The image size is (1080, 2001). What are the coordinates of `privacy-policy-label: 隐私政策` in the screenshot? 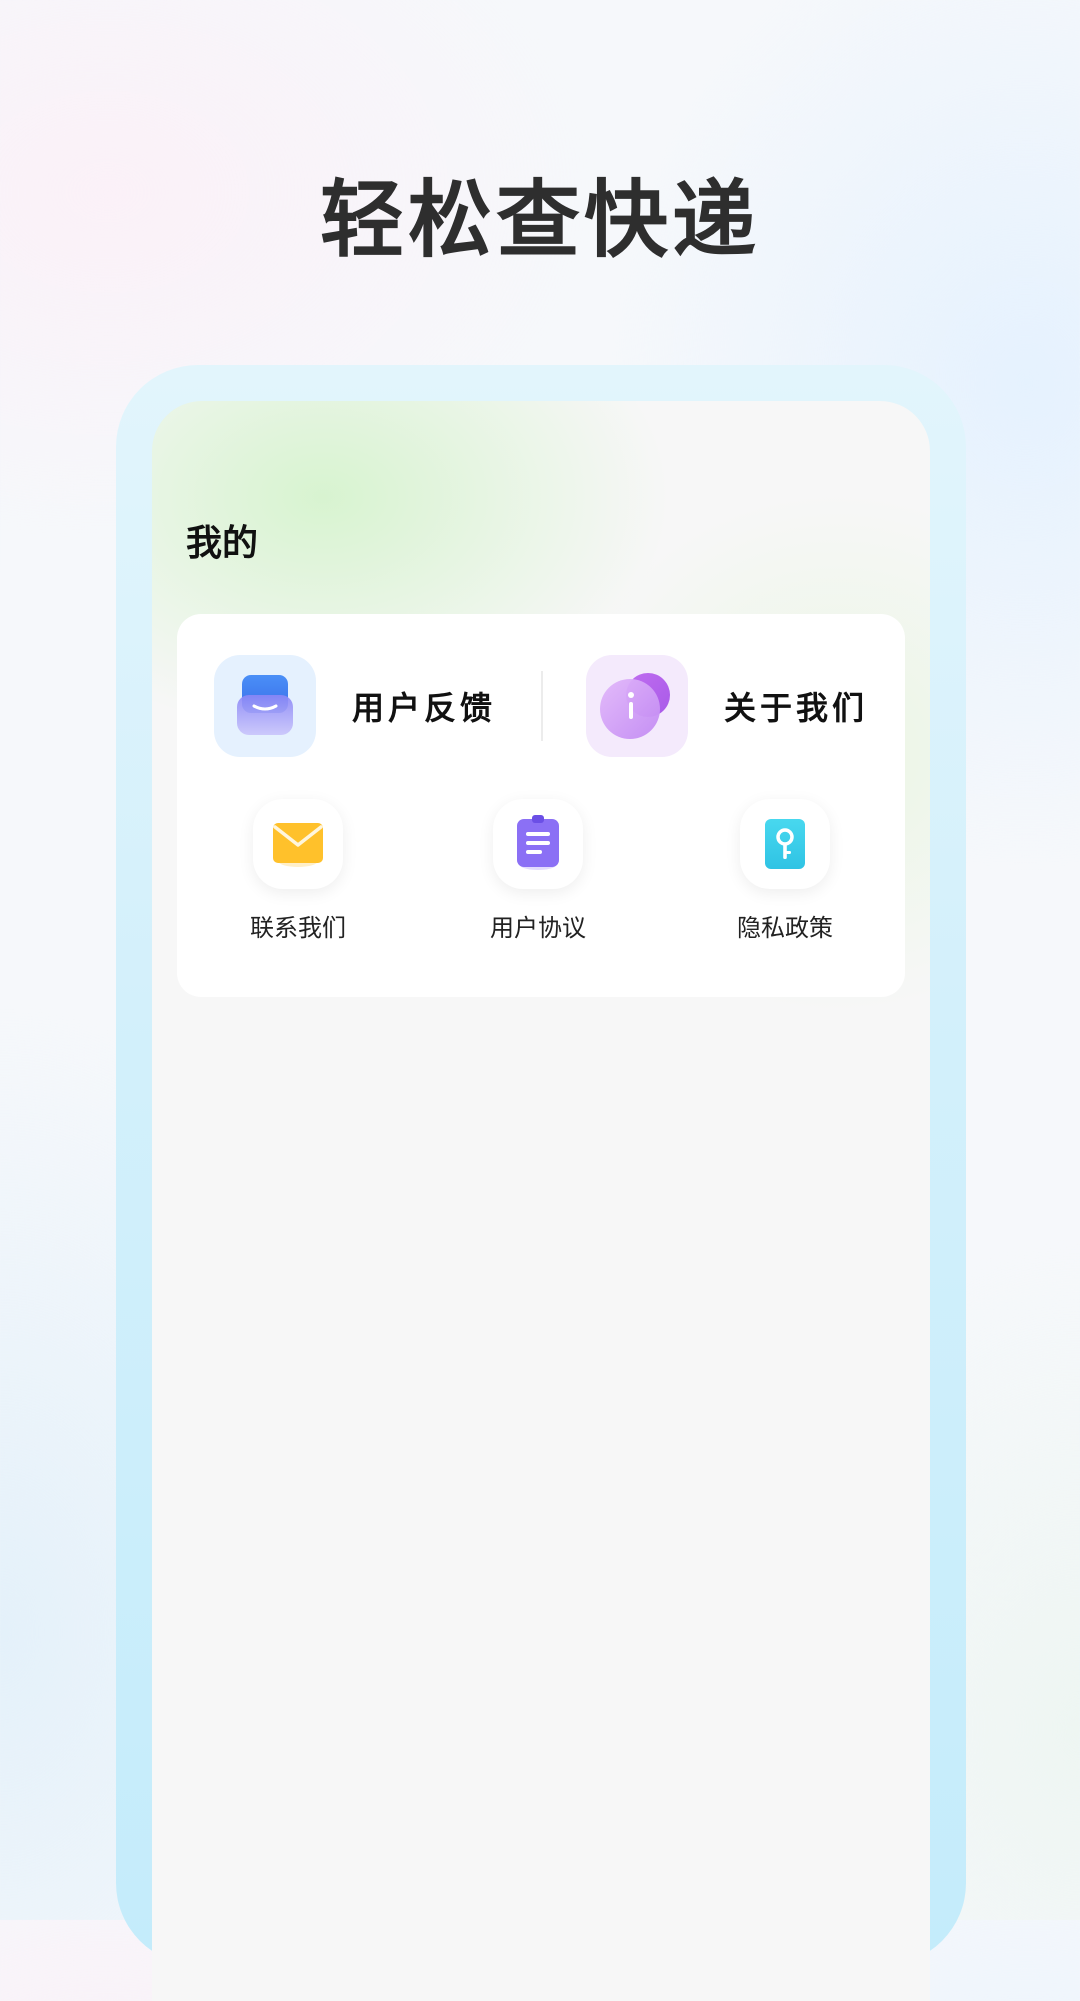 It's located at (785, 928).